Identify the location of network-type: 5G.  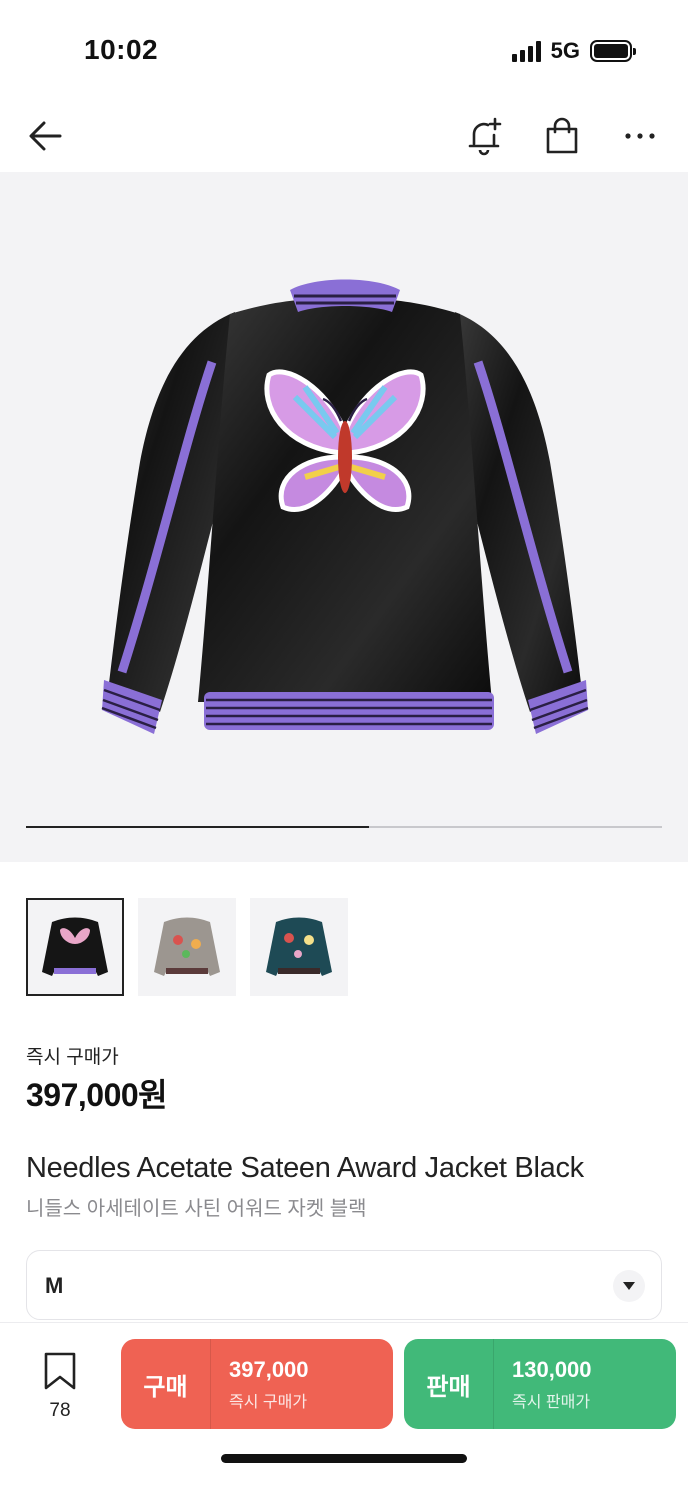
(565, 50).